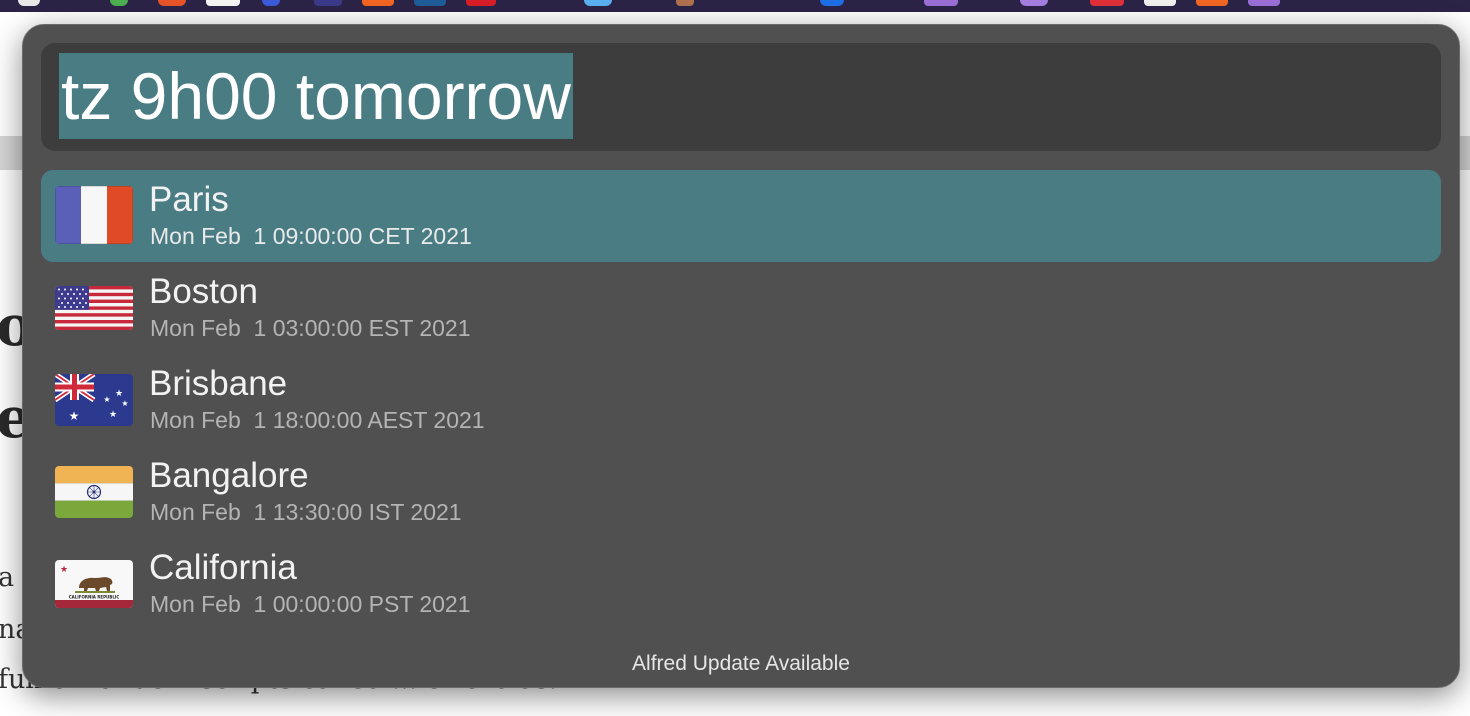 The height and width of the screenshot is (716, 1470). I want to click on menu-bar, so click(735, 6).